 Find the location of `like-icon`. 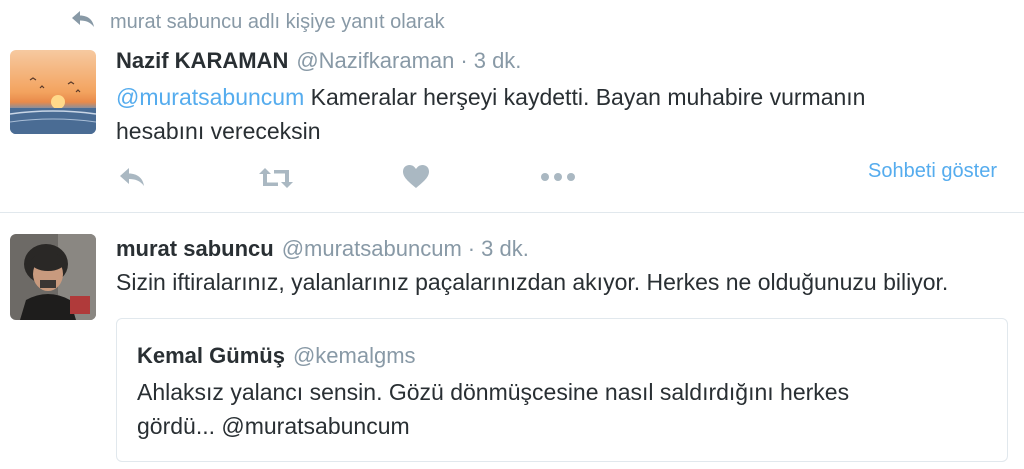

like-icon is located at coordinates (416, 177).